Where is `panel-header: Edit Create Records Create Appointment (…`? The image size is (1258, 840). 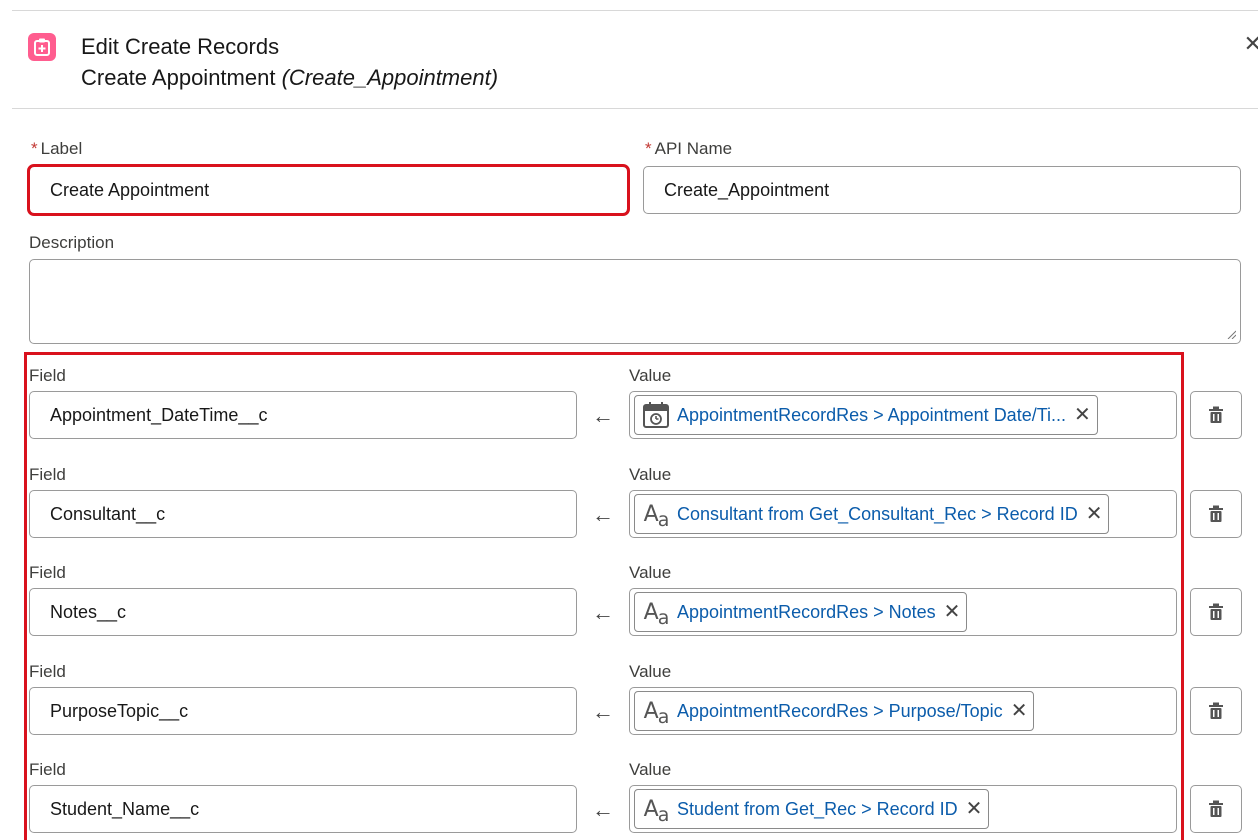 panel-header: Edit Create Records Create Appointment (… is located at coordinates (635, 60).